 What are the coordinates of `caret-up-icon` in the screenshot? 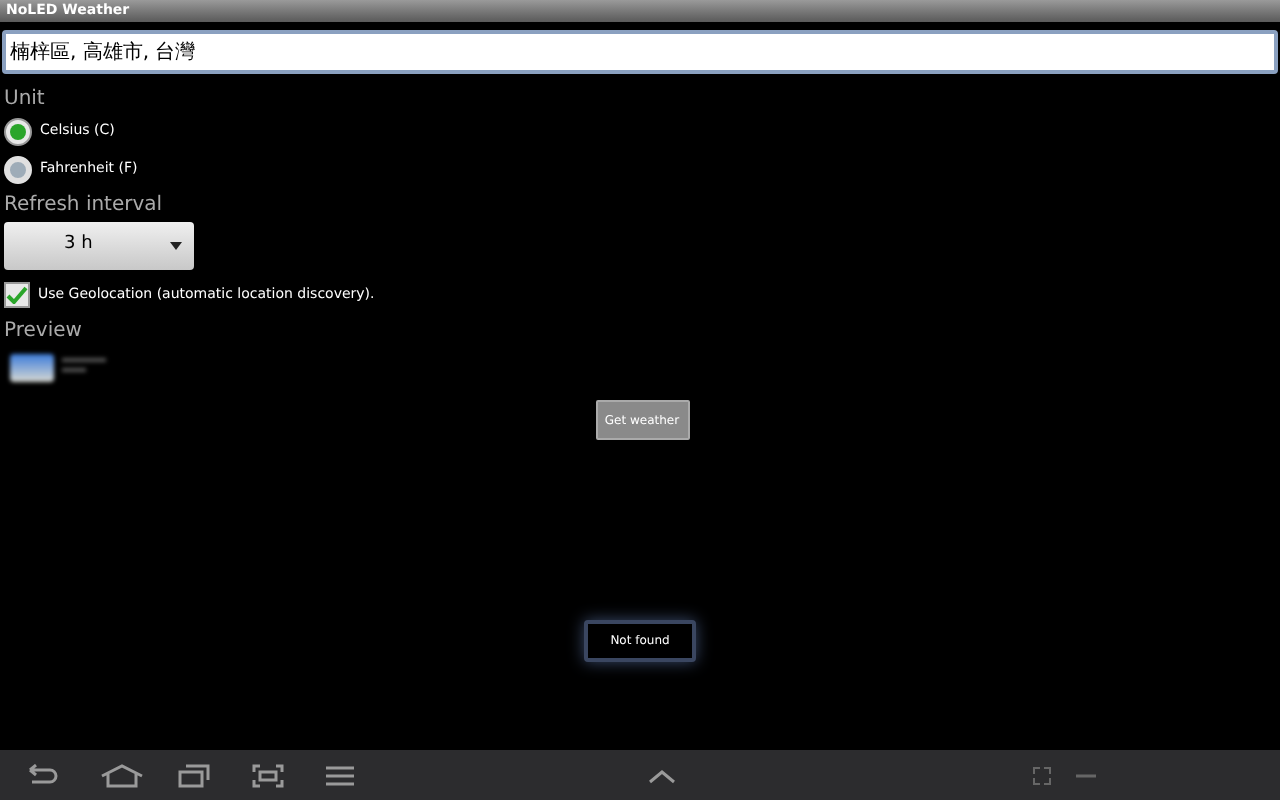 It's located at (661, 775).